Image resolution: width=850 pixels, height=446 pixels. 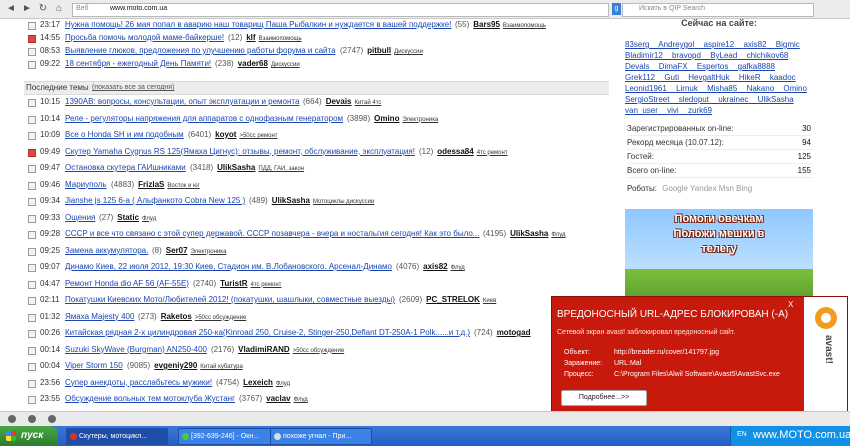 I want to click on topic-author: Raketos, so click(x=176, y=316).